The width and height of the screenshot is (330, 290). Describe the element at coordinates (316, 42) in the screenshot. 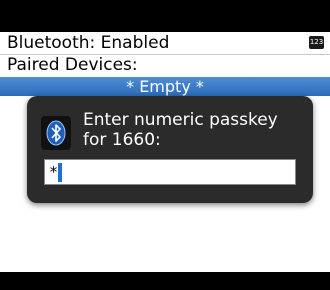

I see `input-mode-badge: 123` at that location.